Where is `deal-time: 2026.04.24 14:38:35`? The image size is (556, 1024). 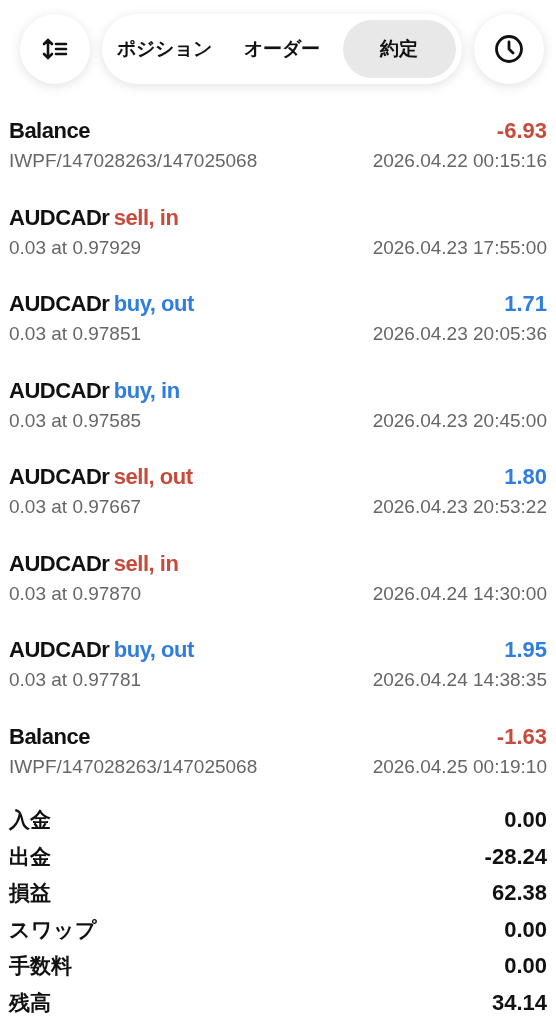
deal-time: 2026.04.24 14:38:35 is located at coordinates (459, 680).